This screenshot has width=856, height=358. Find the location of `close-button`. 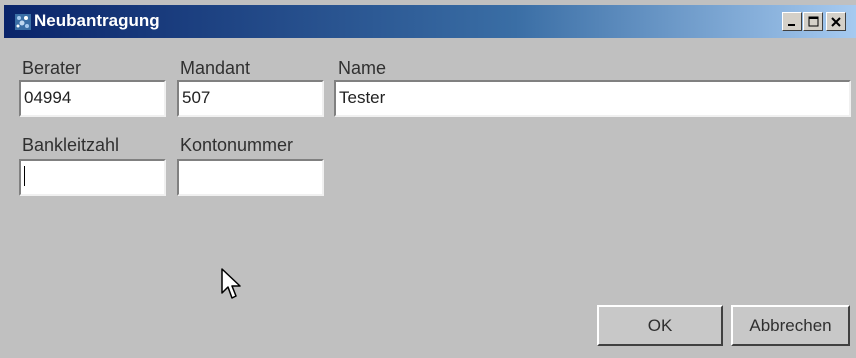

close-button is located at coordinates (836, 21).